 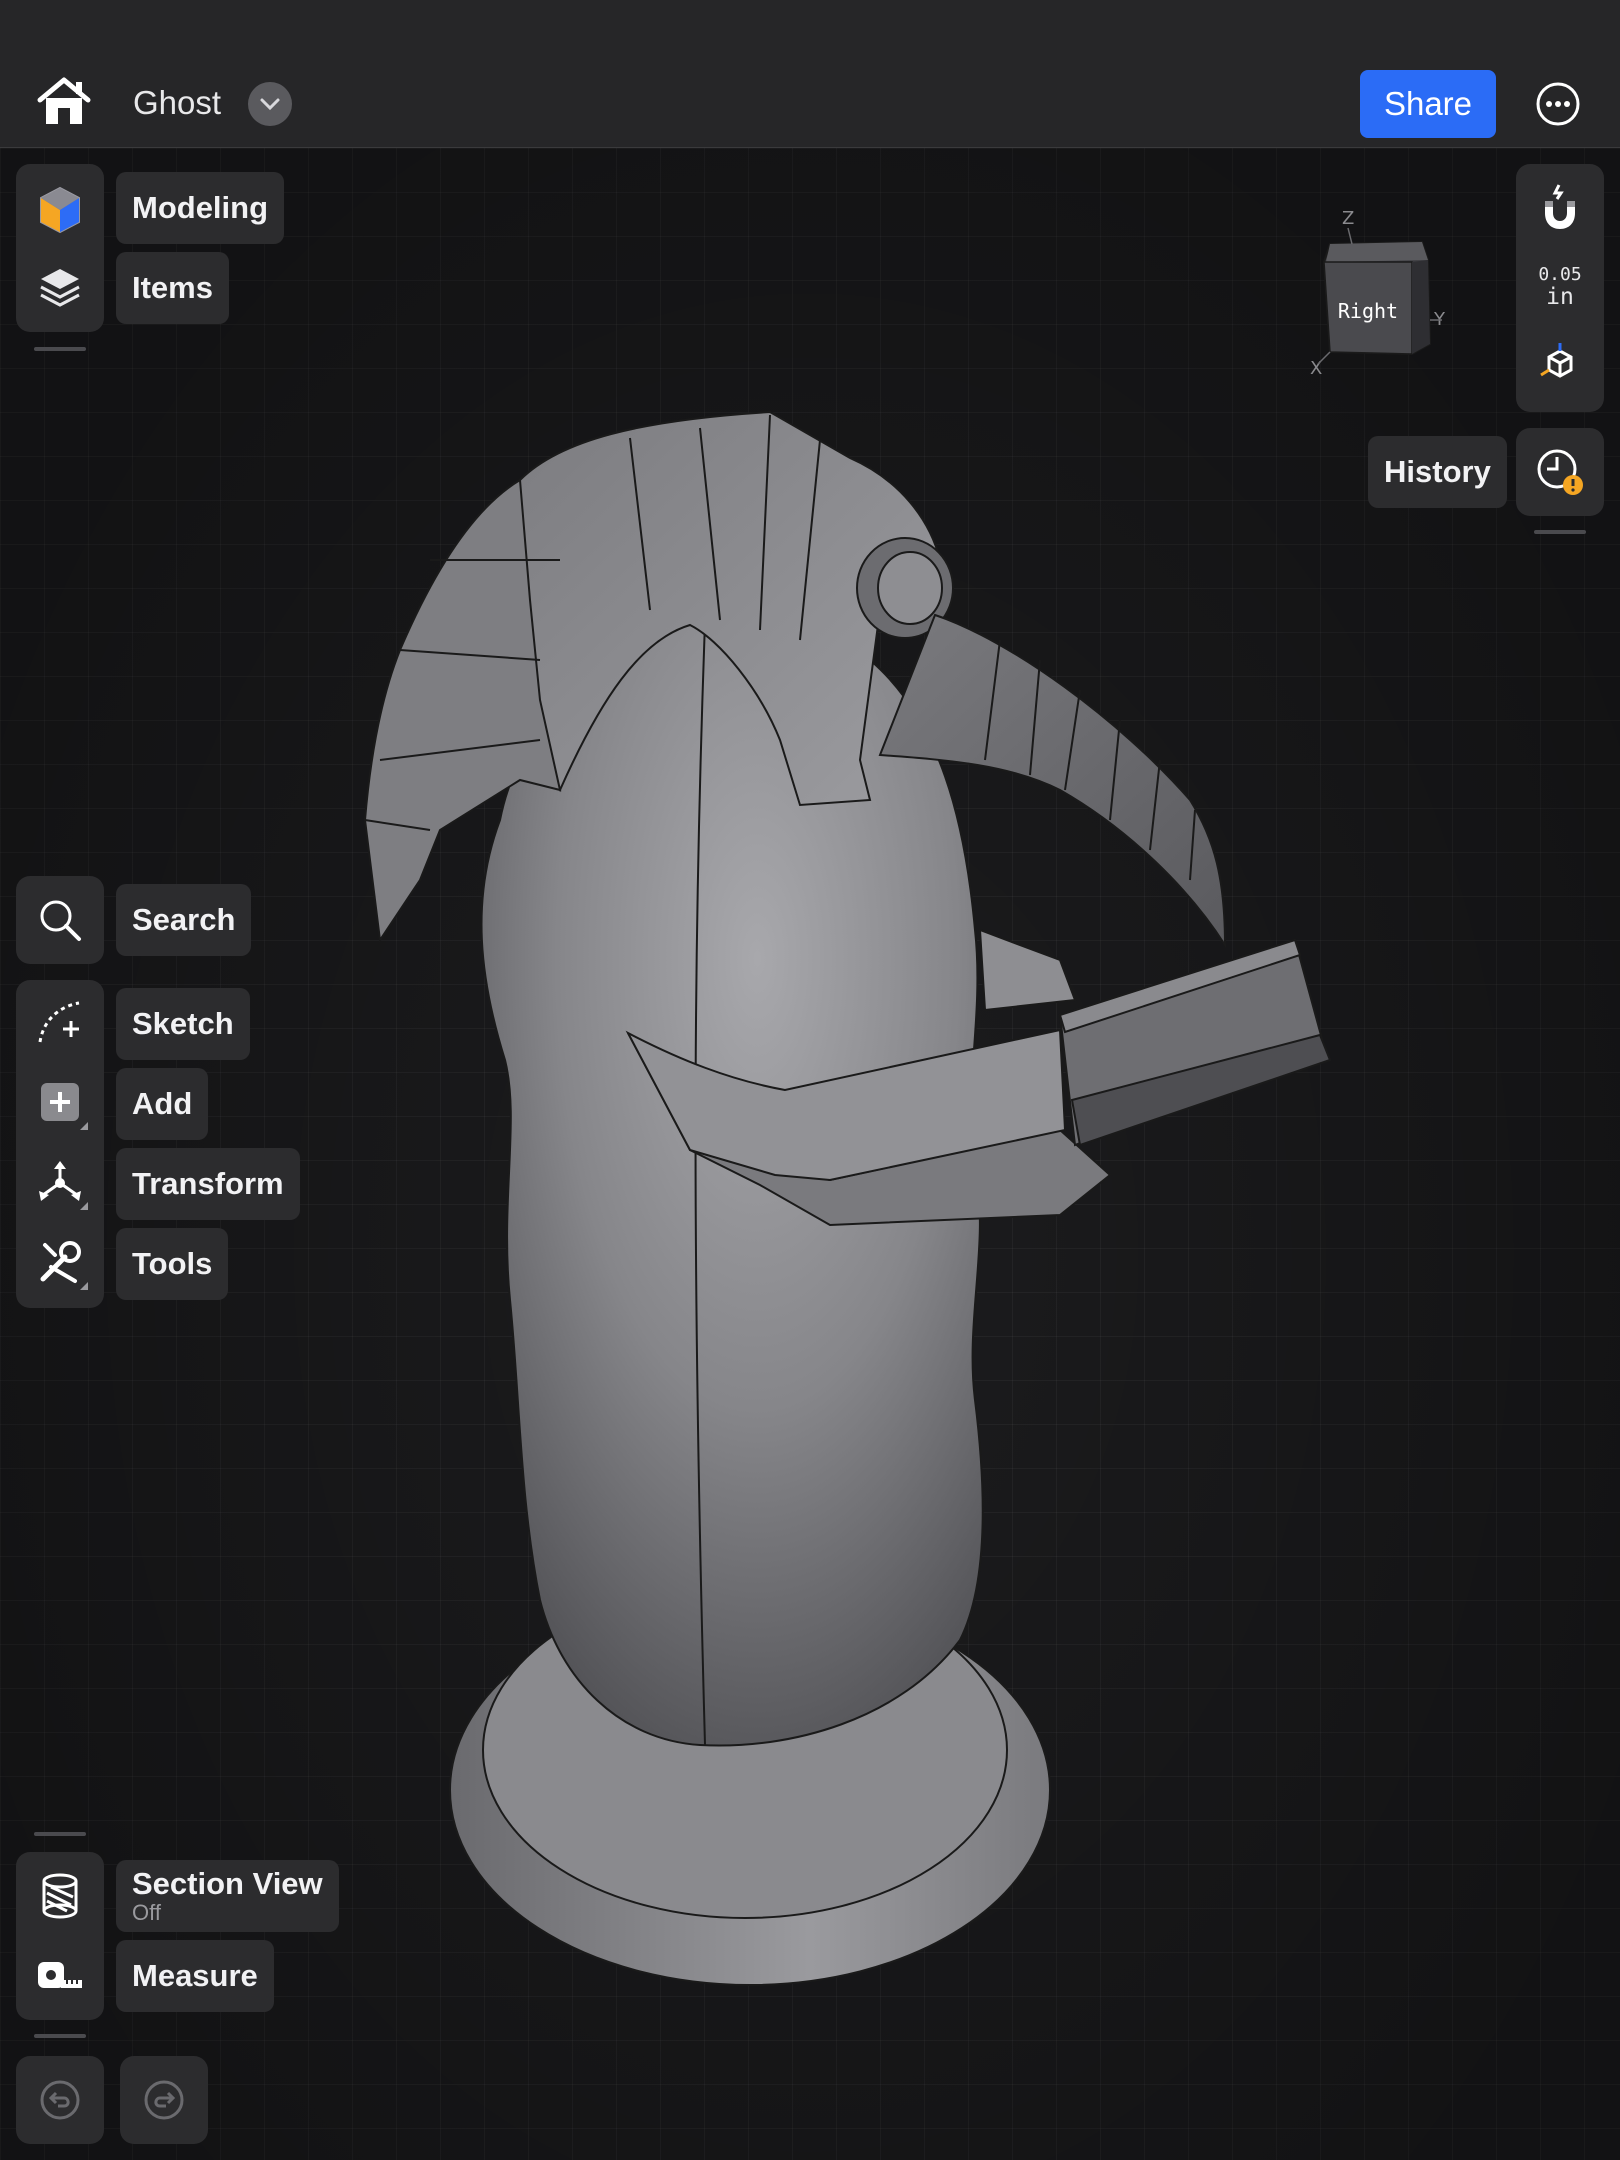 What do you see at coordinates (146, 1912) in the screenshot?
I see `section-view-state: Off` at bounding box center [146, 1912].